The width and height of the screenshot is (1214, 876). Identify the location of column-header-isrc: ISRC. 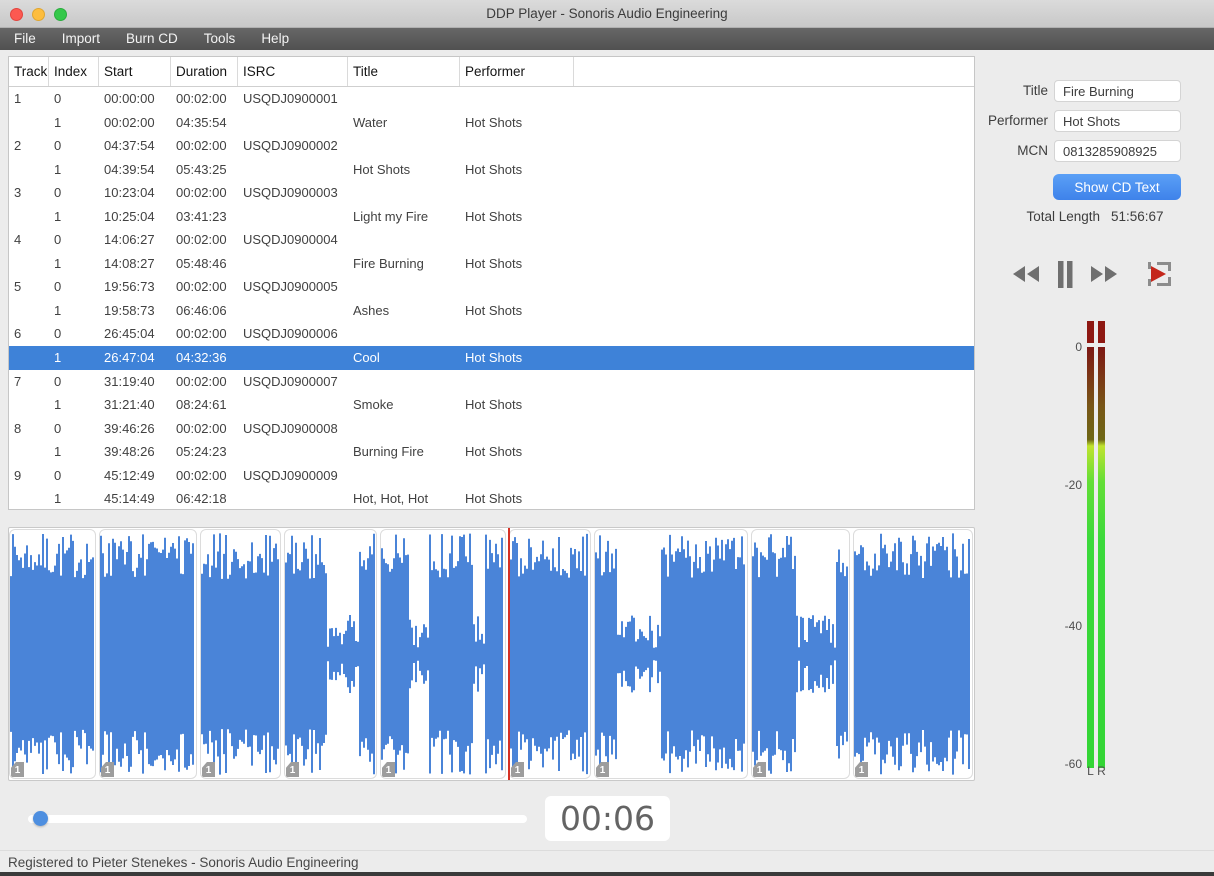
(293, 71).